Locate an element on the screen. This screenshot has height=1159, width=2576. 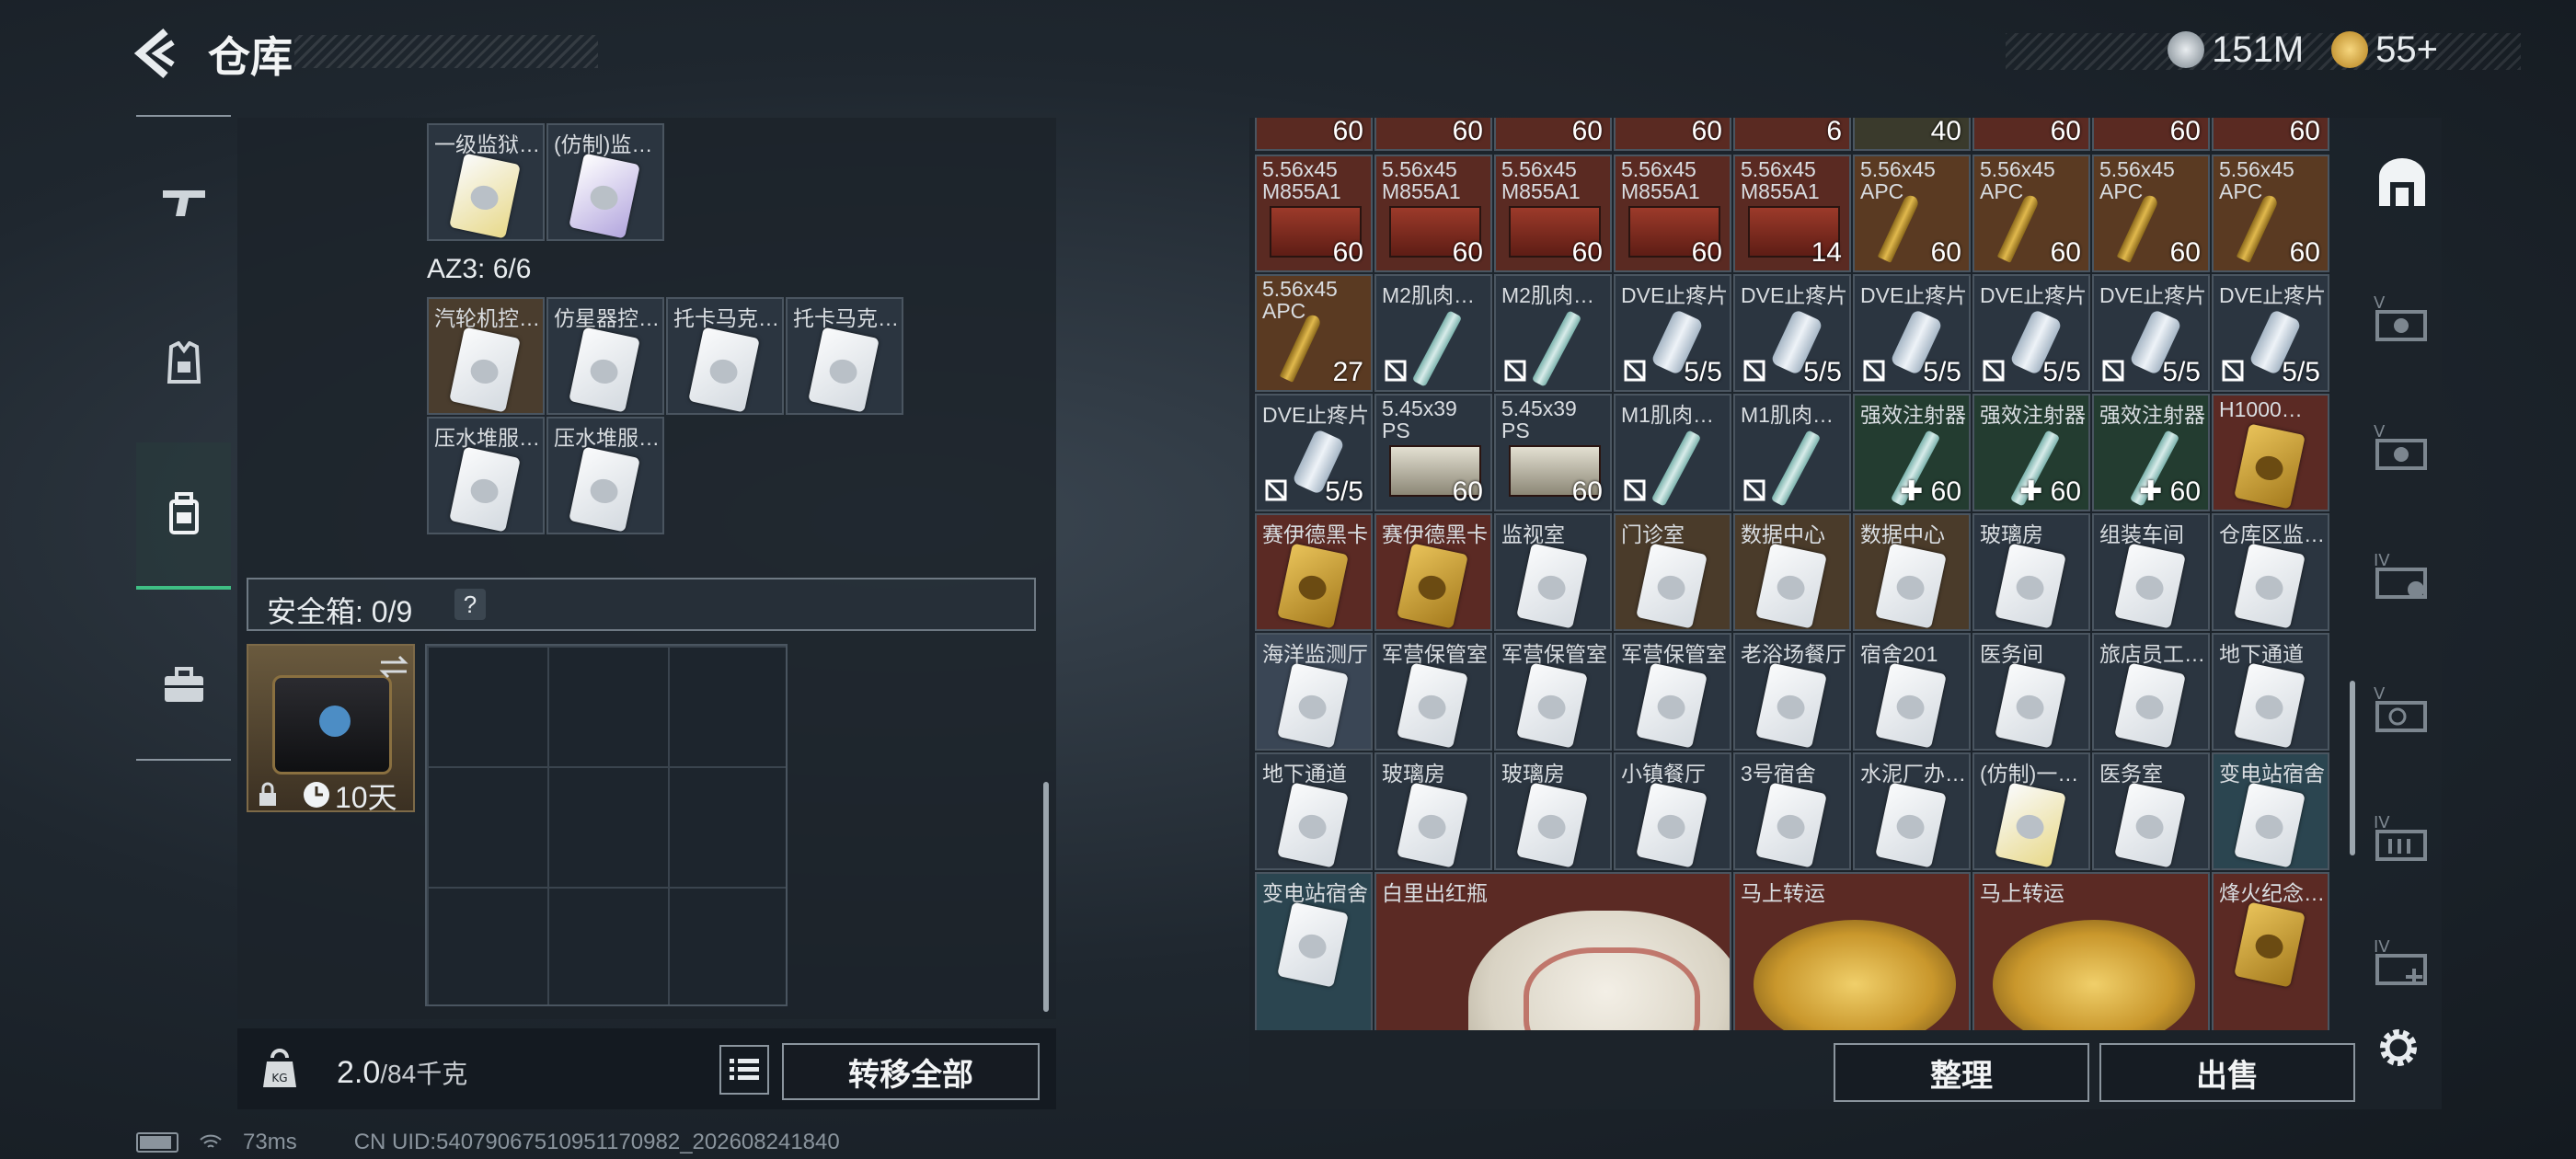
stash-item: 5.56x45 APC 27 is located at coordinates (1314, 333).